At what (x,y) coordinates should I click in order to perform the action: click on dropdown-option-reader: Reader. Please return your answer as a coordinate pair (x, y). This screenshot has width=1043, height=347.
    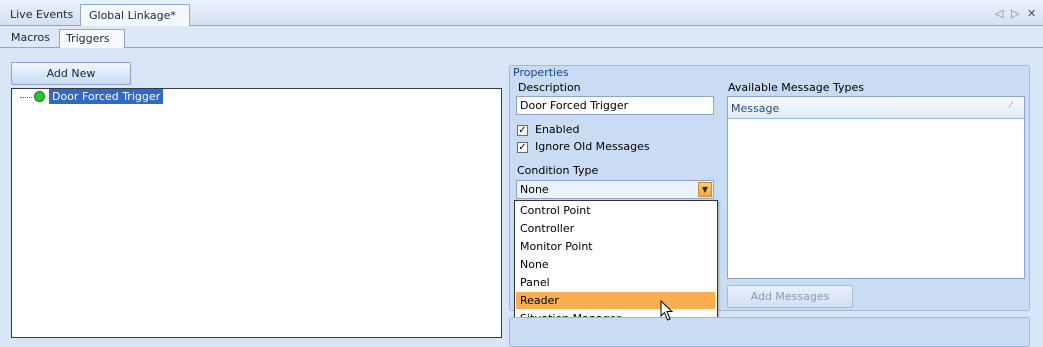
    Looking at the image, I should click on (615, 300).